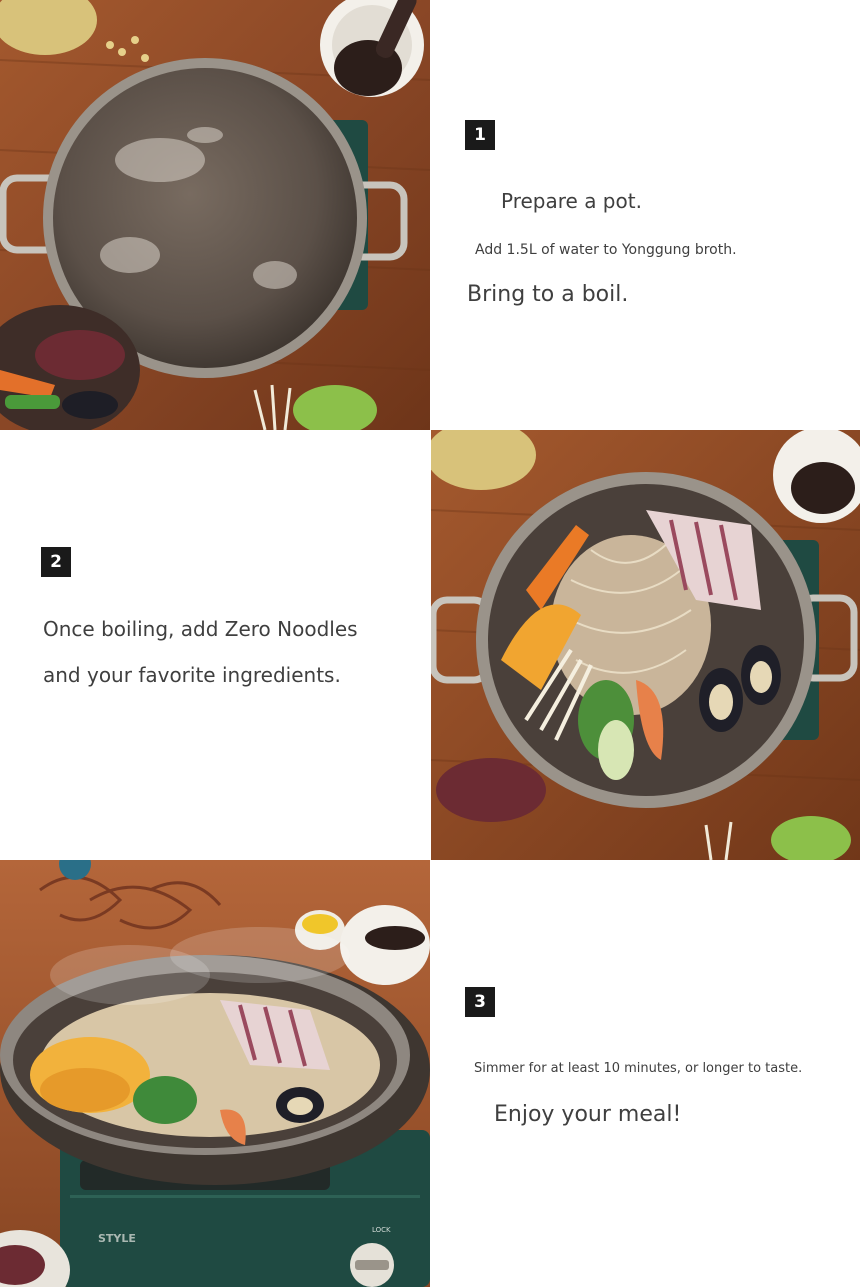 The height and width of the screenshot is (1287, 860). Describe the element at coordinates (571, 201) in the screenshot. I see `step1-title: Prepare a pot.` at that location.